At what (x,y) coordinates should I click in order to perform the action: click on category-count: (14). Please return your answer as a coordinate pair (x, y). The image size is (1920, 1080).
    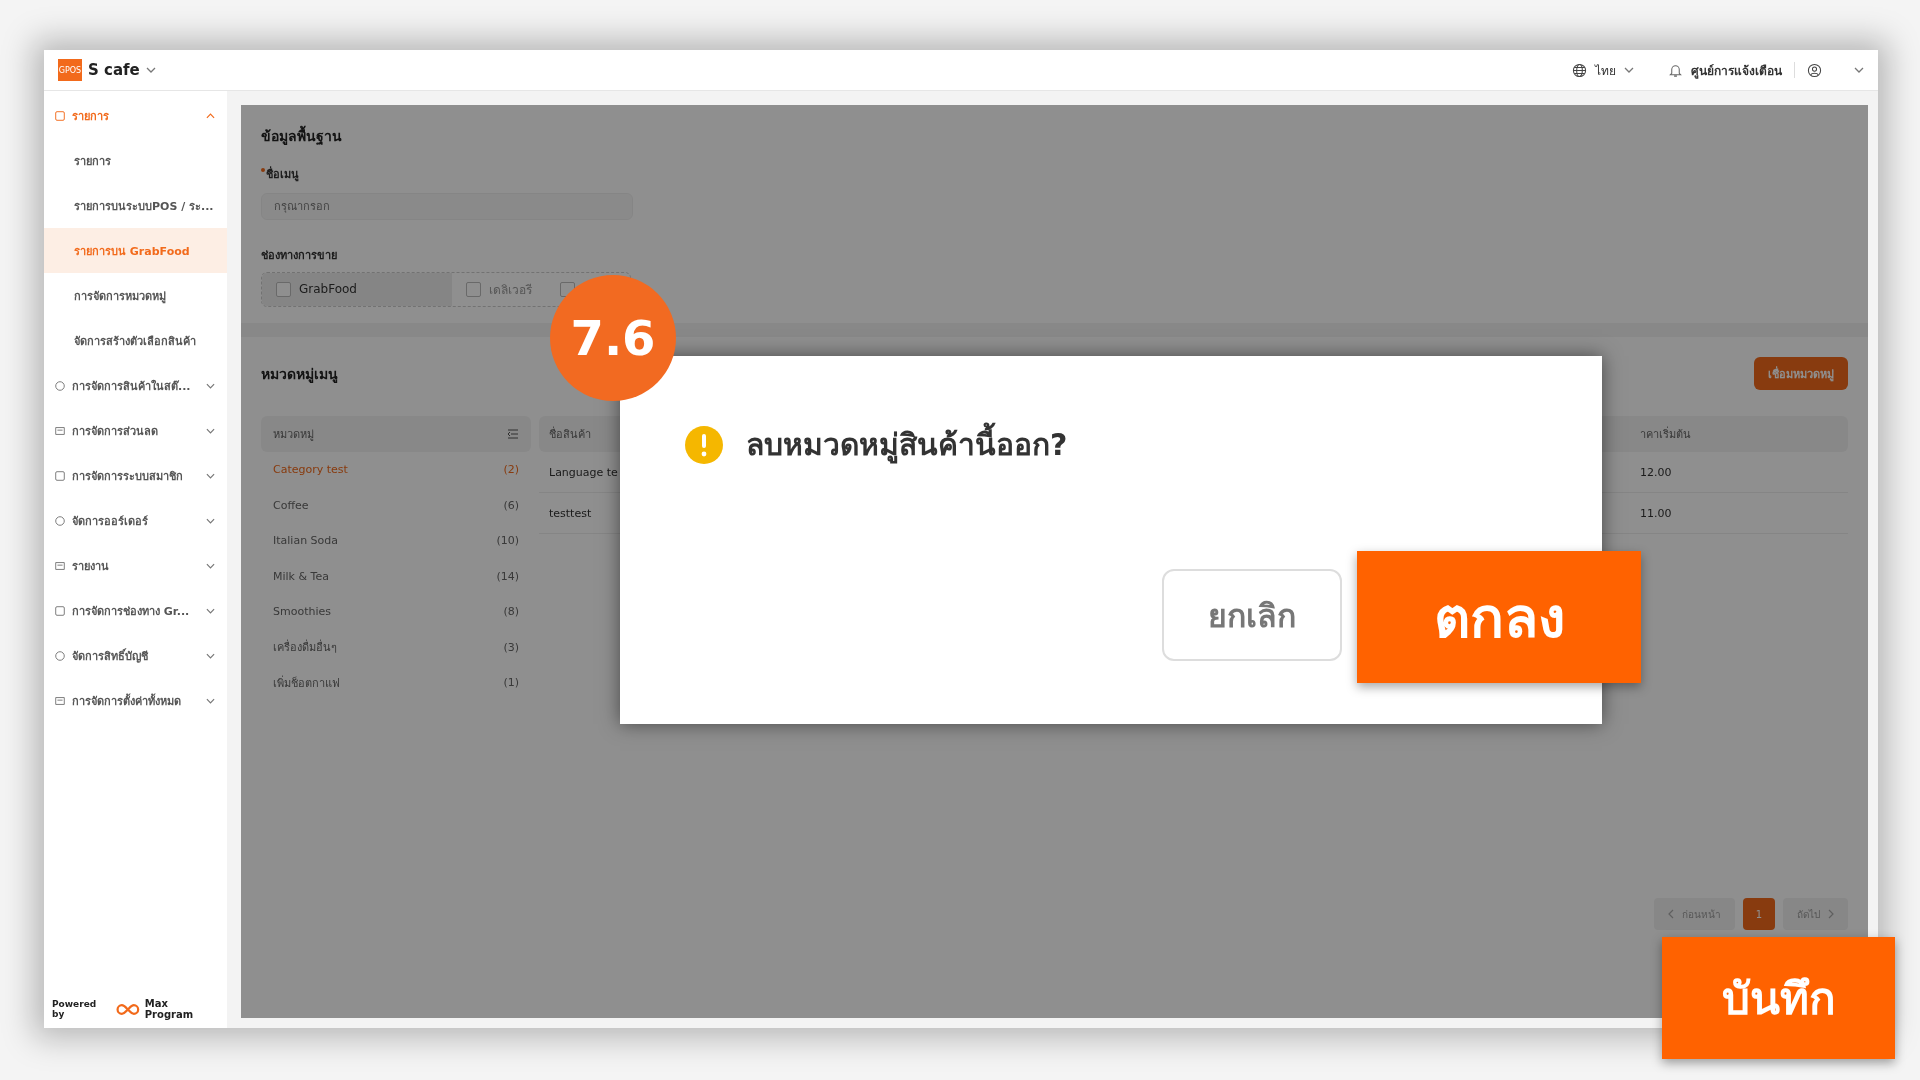
    Looking at the image, I should click on (507, 576).